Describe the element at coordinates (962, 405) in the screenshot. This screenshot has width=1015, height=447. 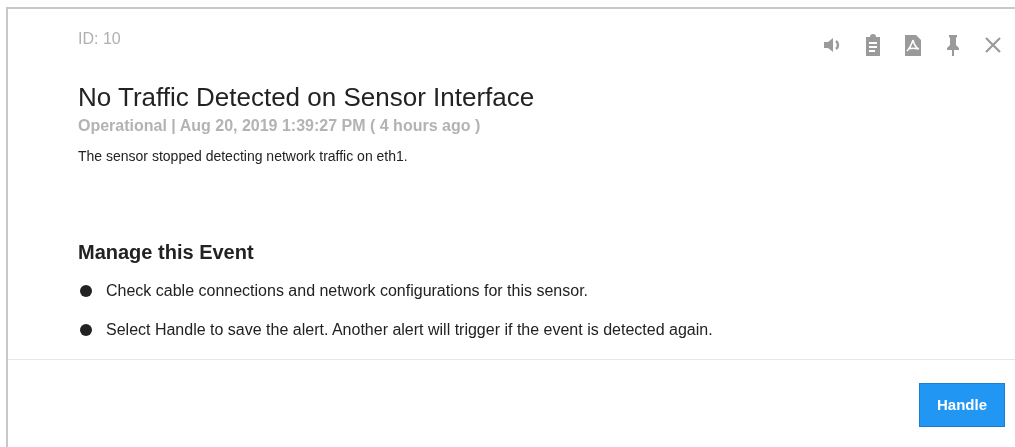
I see `handle-button: Handle` at that location.